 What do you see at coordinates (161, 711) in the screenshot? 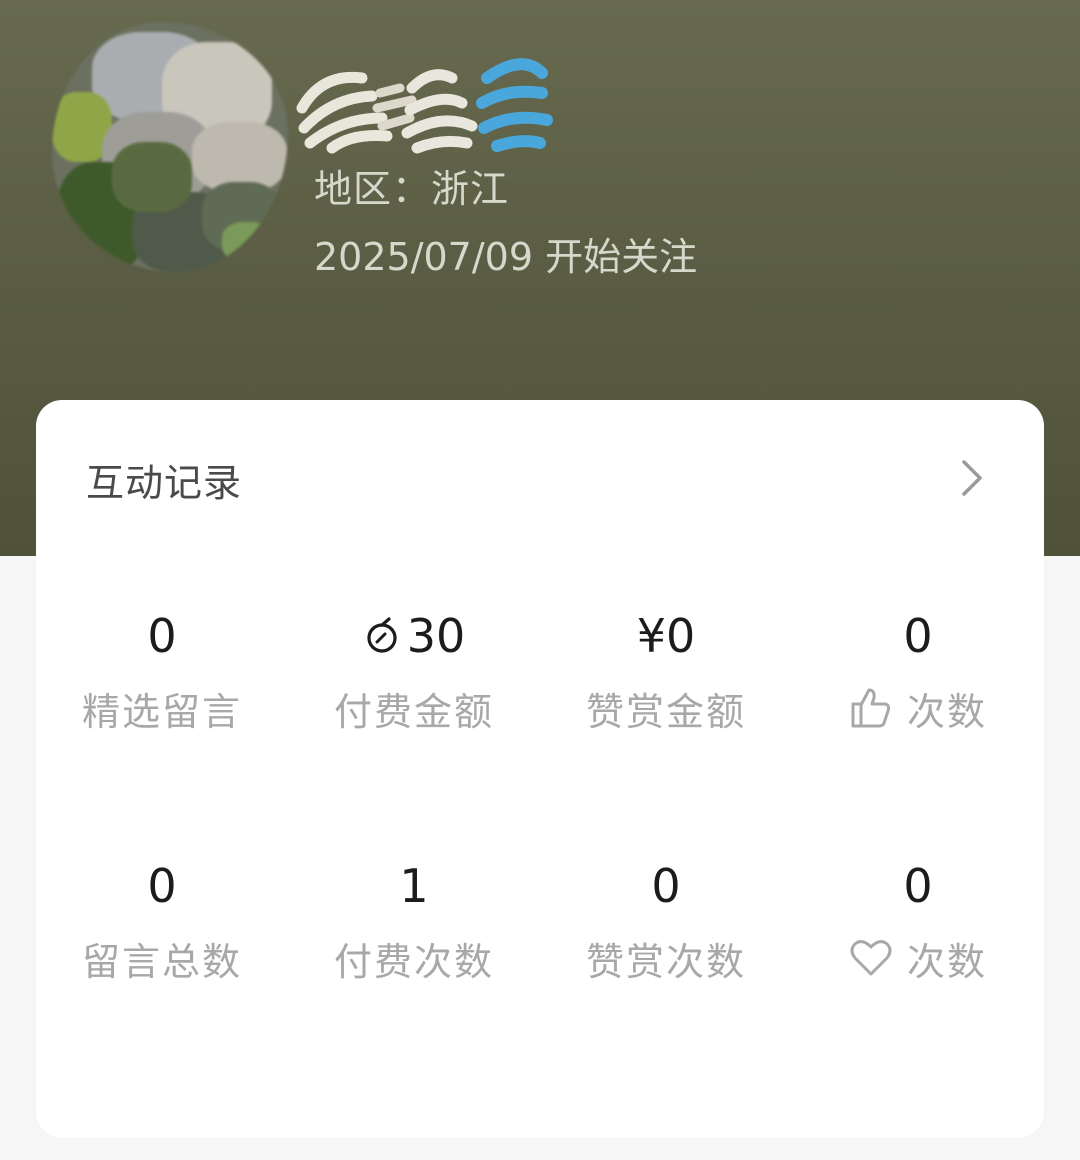
I see `stat-label: 精选留言` at bounding box center [161, 711].